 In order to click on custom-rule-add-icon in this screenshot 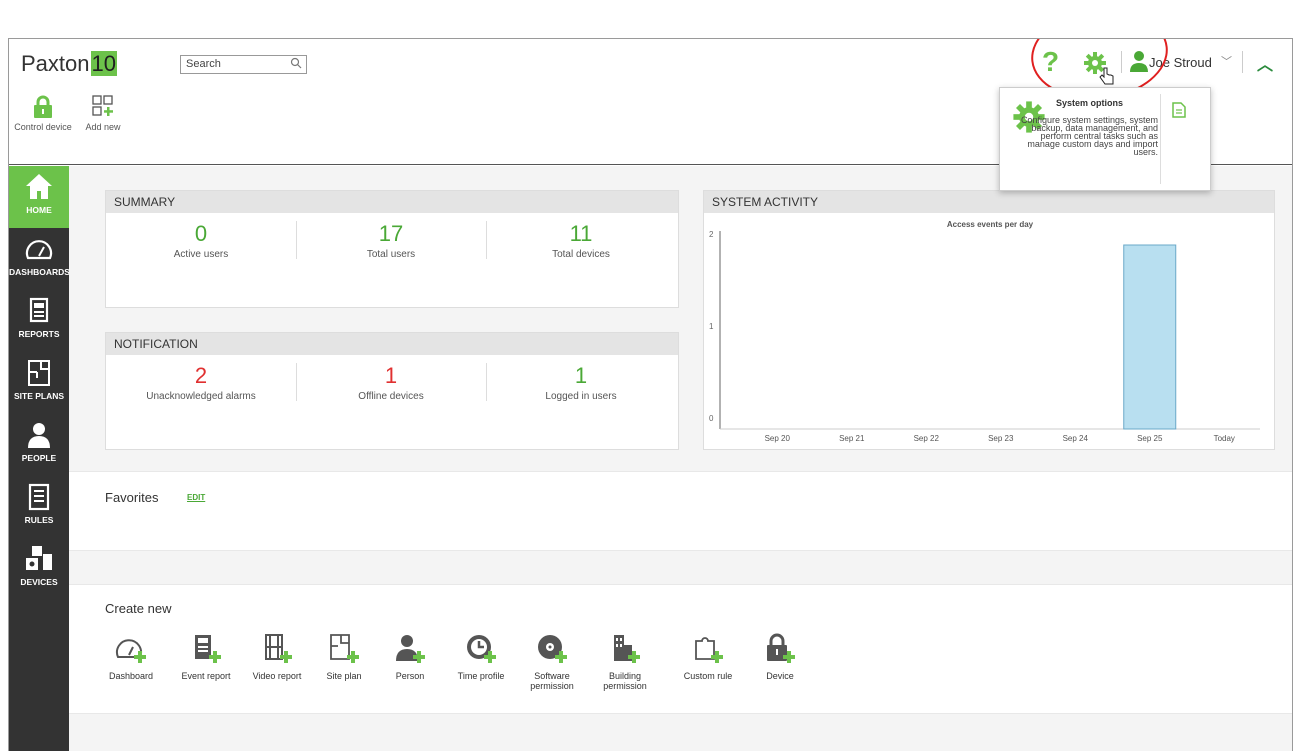, I will do `click(709, 650)`.